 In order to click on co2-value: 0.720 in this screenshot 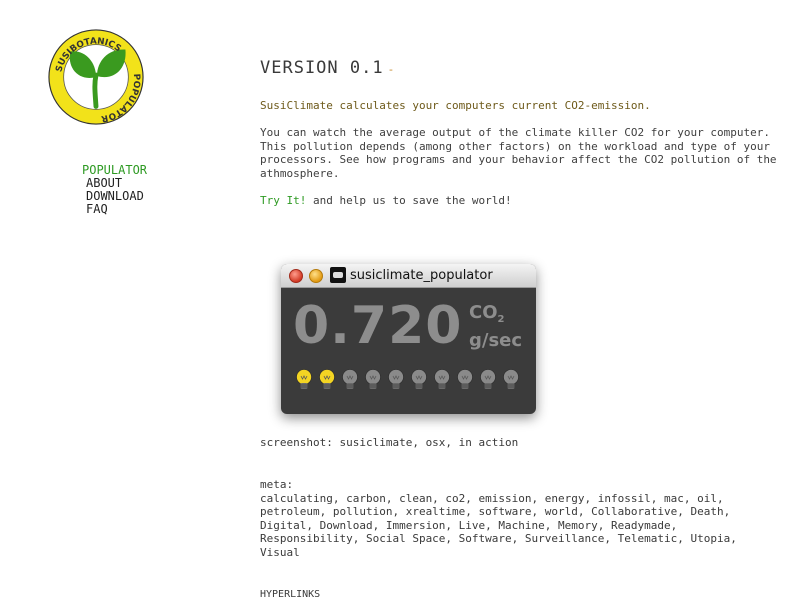, I will do `click(378, 326)`.